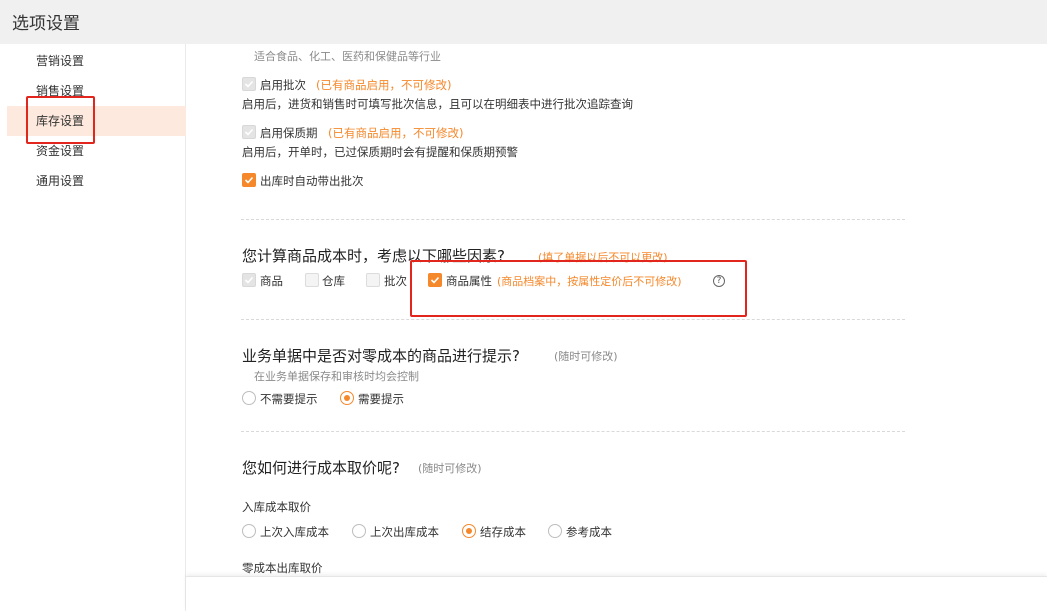 The width and height of the screenshot is (1047, 611). I want to click on batch-label: 启用批次, so click(283, 85).